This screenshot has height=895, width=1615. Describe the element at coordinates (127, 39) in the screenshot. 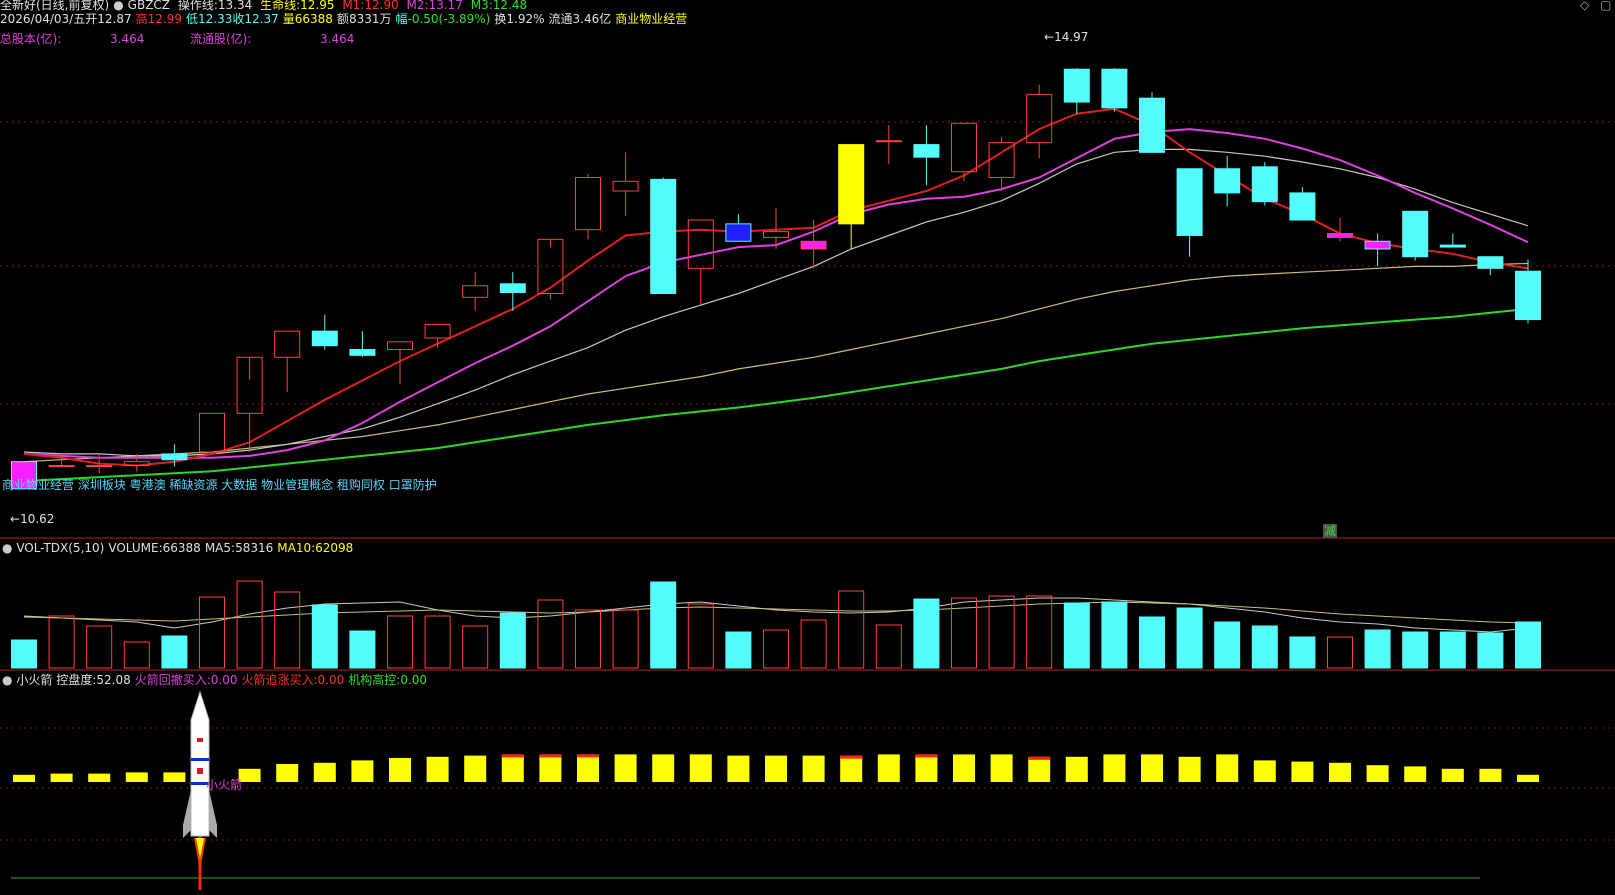

I see `total-shares-value: 3.464` at that location.